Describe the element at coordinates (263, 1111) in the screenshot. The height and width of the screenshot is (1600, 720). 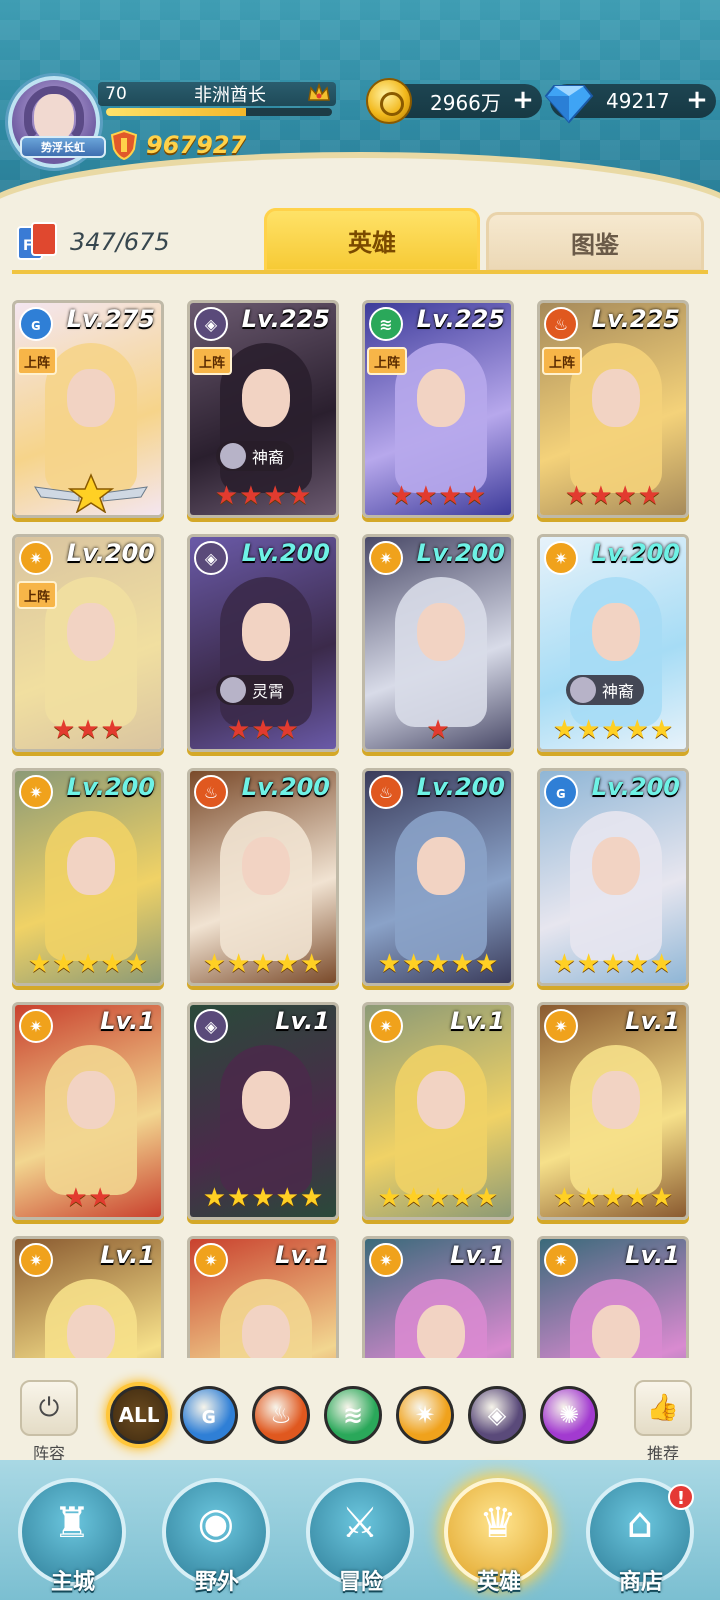
I see `hero-card: ◈ Lv.1 ★ ★ ★ ★ ★` at that location.